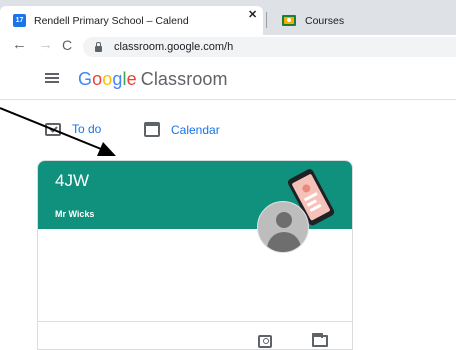 This screenshot has height=350, width=456. Describe the element at coordinates (85, 79) in the screenshot. I see `logo-letter: G` at that location.